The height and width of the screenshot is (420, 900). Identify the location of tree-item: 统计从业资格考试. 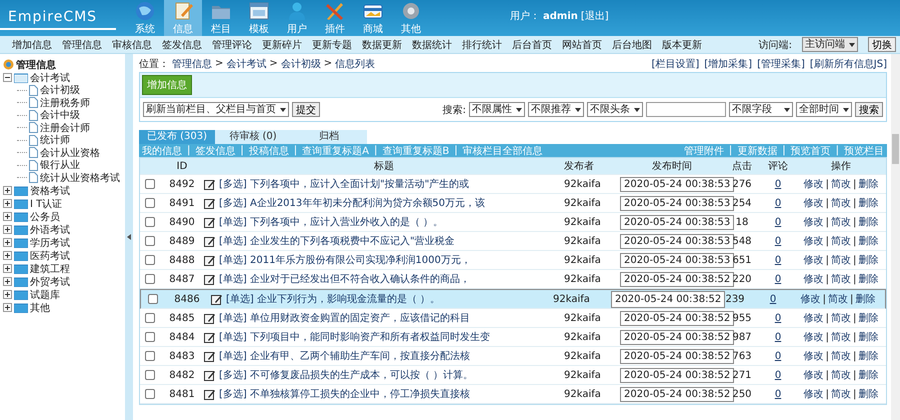
(80, 177).